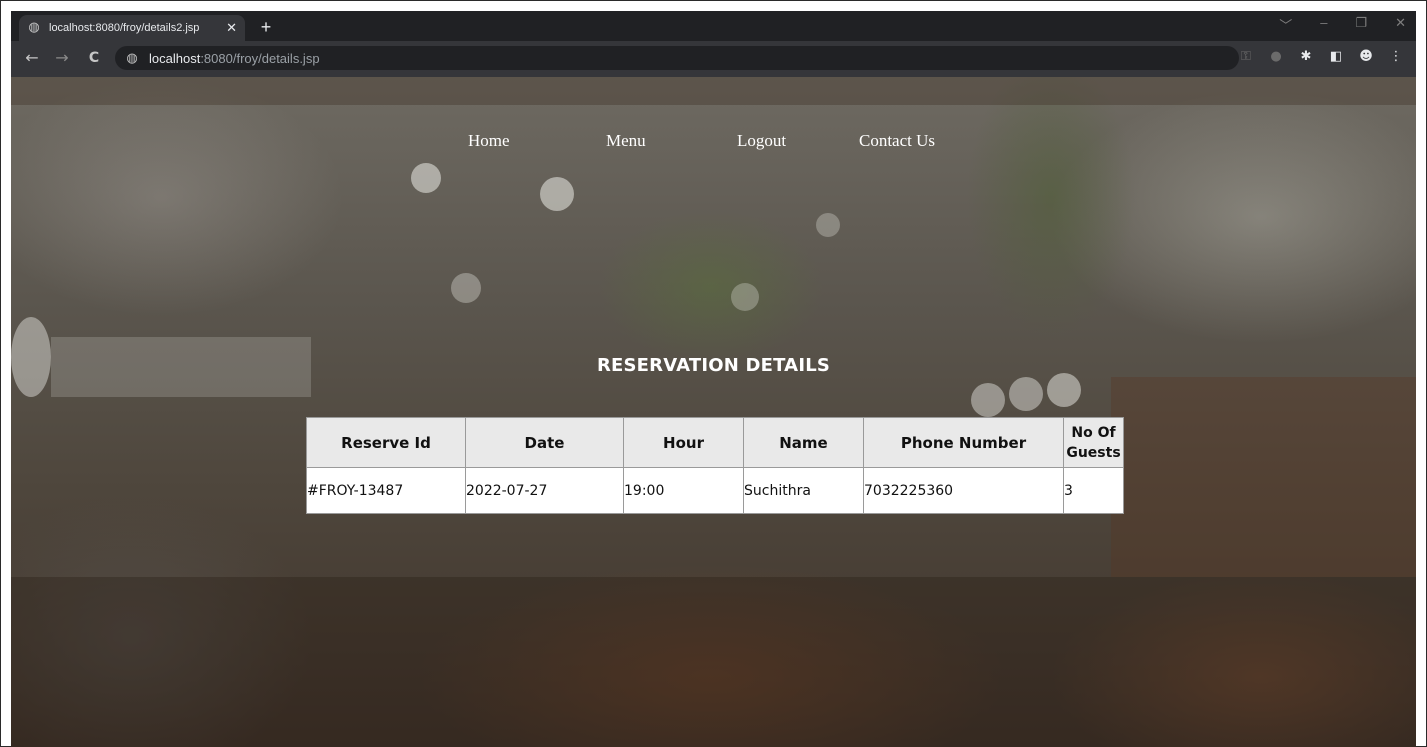 This screenshot has width=1427, height=747. I want to click on column-header-guests: No Of Guests, so click(1093, 442).